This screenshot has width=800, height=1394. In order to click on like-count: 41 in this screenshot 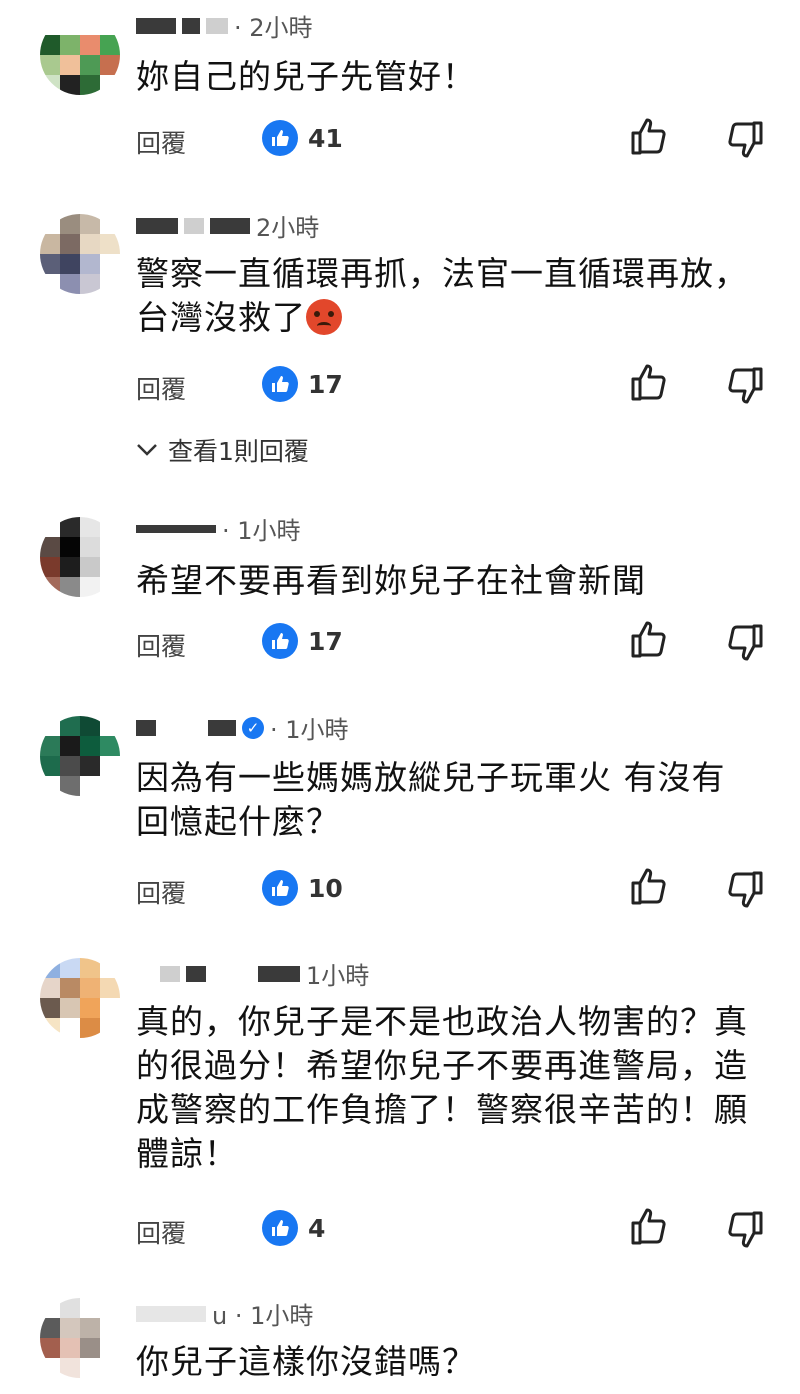, I will do `click(302, 138)`.